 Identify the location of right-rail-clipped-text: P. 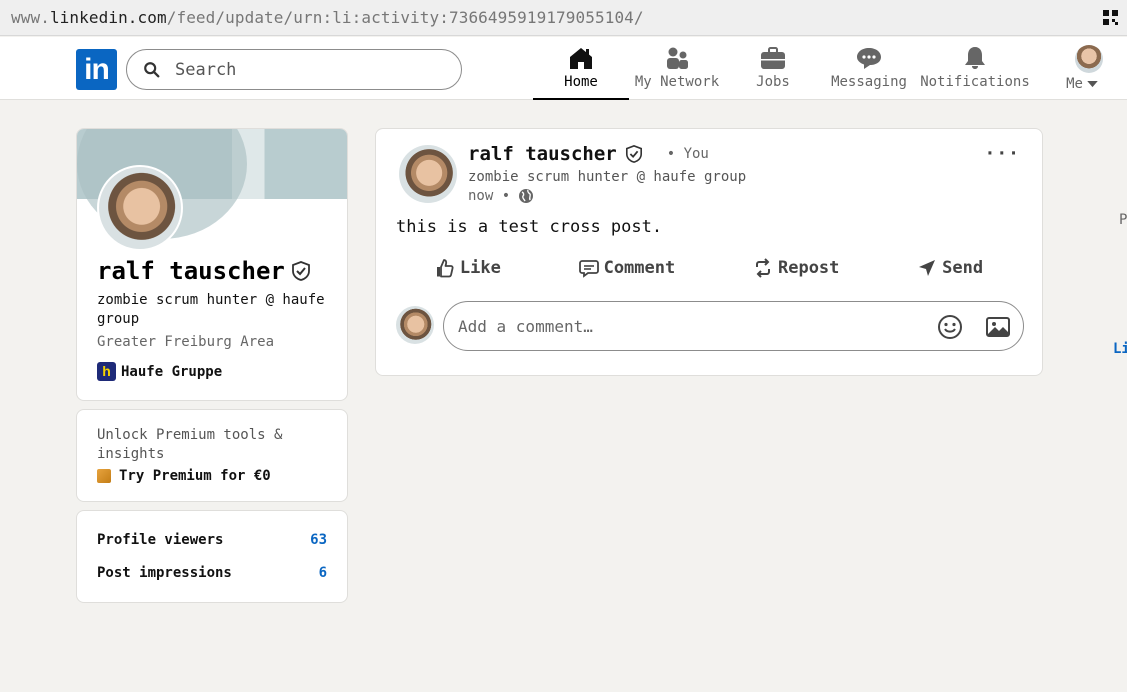
(1123, 220).